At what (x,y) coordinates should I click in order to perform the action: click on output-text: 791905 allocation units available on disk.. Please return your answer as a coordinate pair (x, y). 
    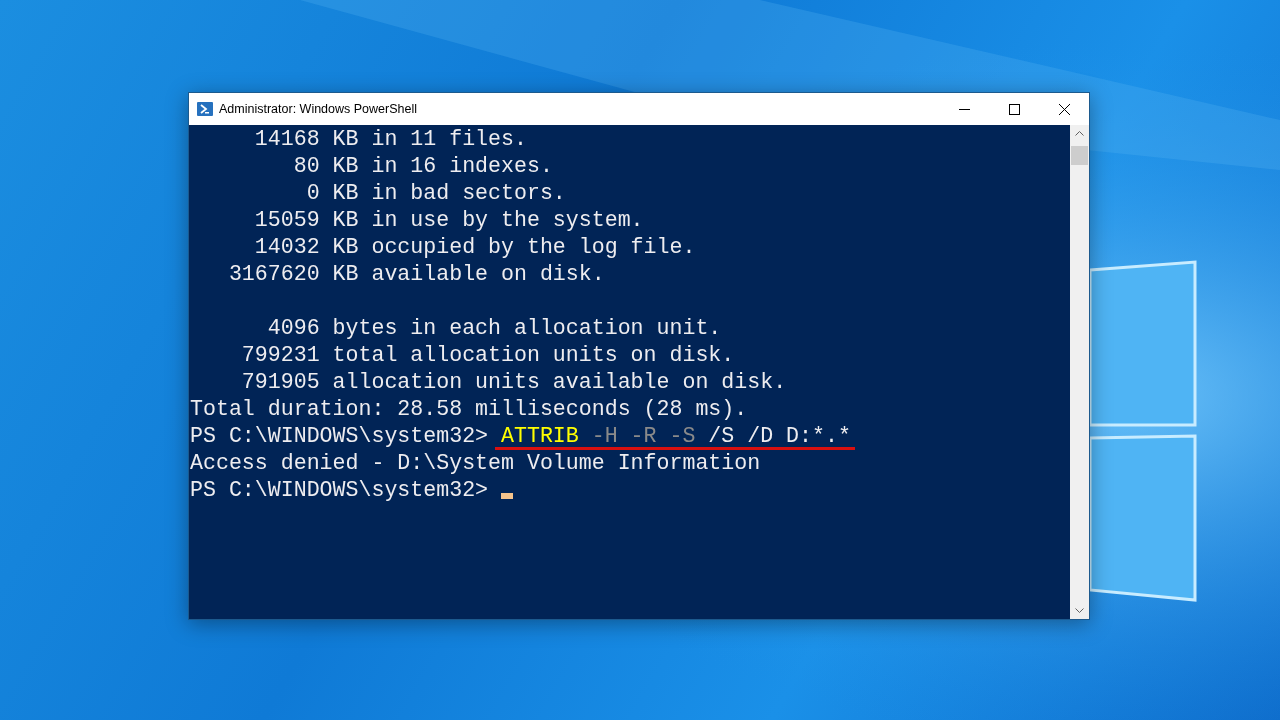
    Looking at the image, I should click on (513, 381).